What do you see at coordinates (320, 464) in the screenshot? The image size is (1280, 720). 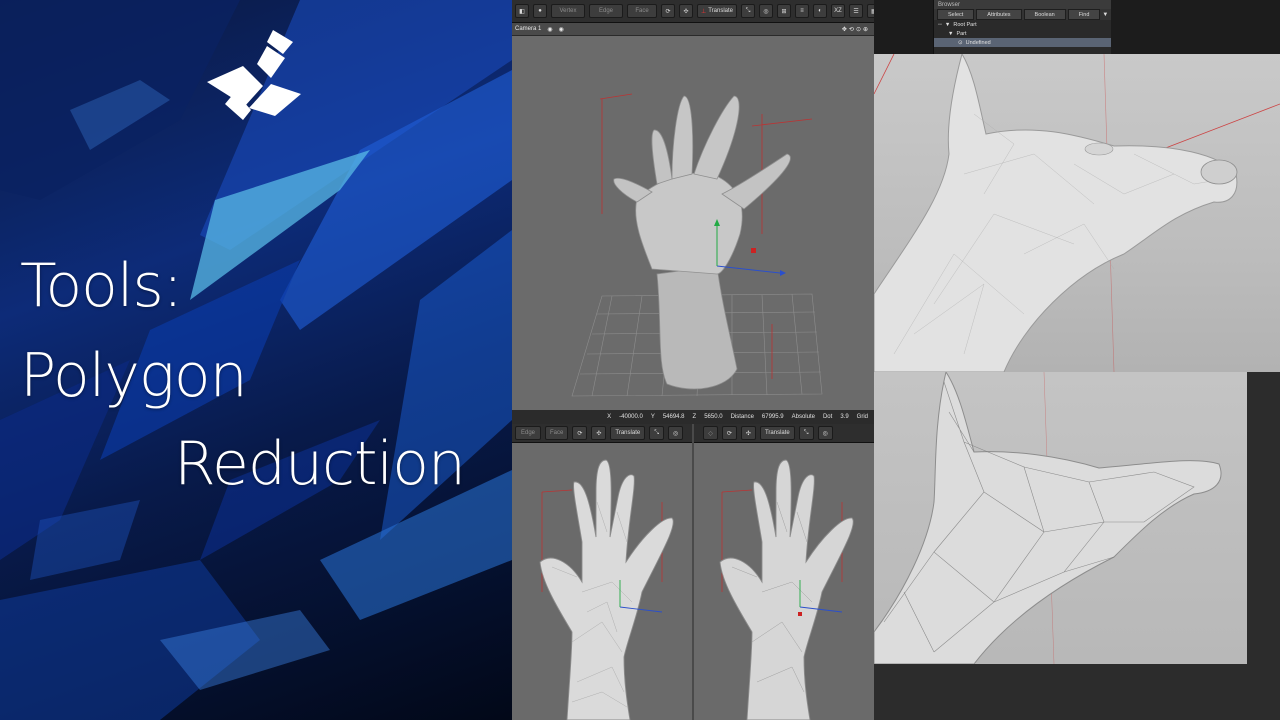 I see `title-line-3: Reduction` at bounding box center [320, 464].